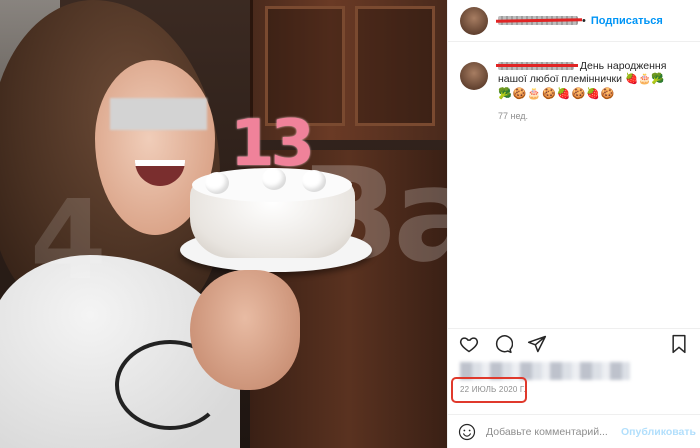 The width and height of the screenshot is (700, 448). I want to click on cake-decoration, so click(217, 183).